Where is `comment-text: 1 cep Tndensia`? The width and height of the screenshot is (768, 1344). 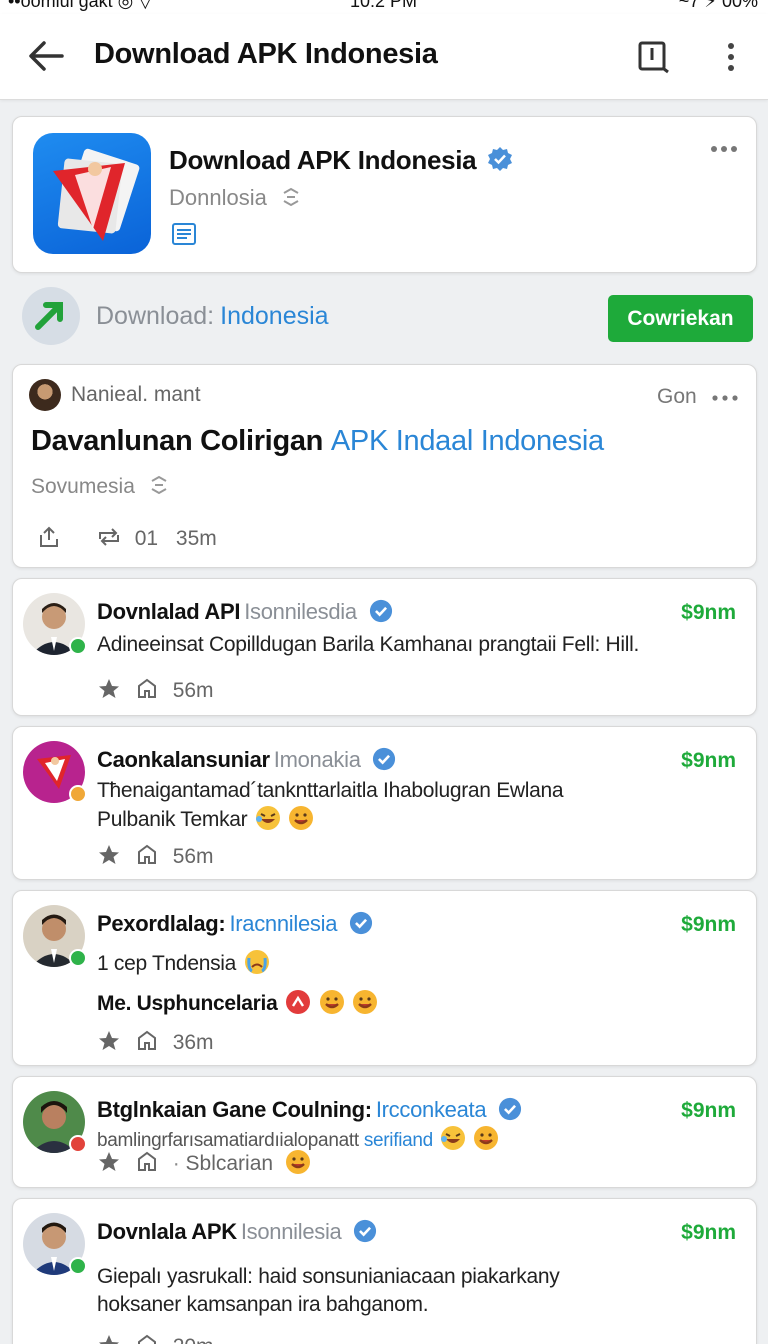 comment-text: 1 cep Tndensia is located at coordinates (183, 962).